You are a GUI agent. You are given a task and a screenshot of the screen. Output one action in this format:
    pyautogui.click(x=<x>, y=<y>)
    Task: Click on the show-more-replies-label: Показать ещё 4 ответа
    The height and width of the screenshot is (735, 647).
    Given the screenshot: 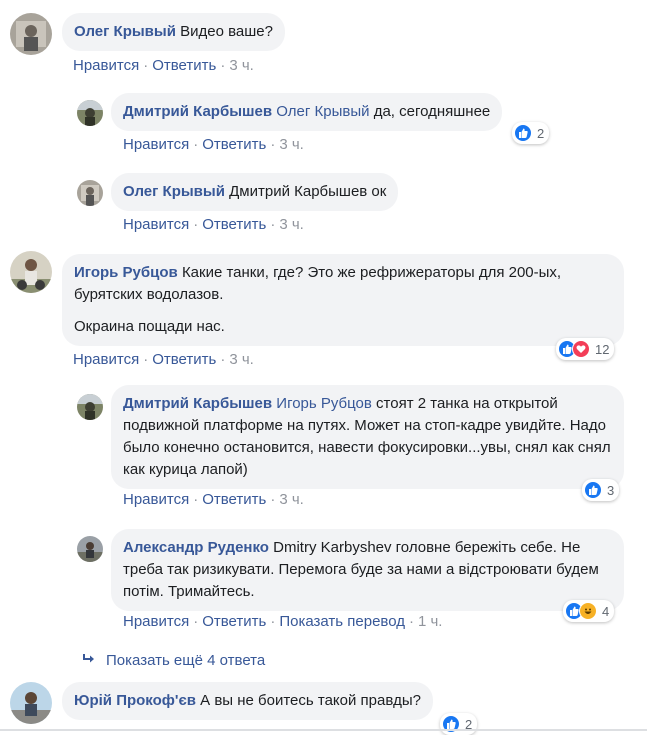 What is the action you would take?
    pyautogui.click(x=186, y=660)
    